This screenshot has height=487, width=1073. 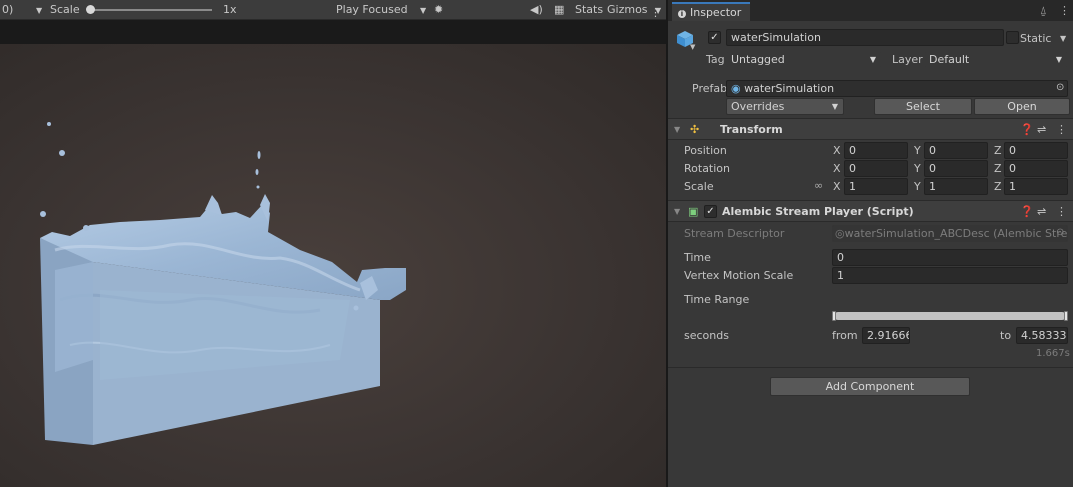 What do you see at coordinates (956, 168) in the screenshot?
I see `rotation-y-field: 0` at bounding box center [956, 168].